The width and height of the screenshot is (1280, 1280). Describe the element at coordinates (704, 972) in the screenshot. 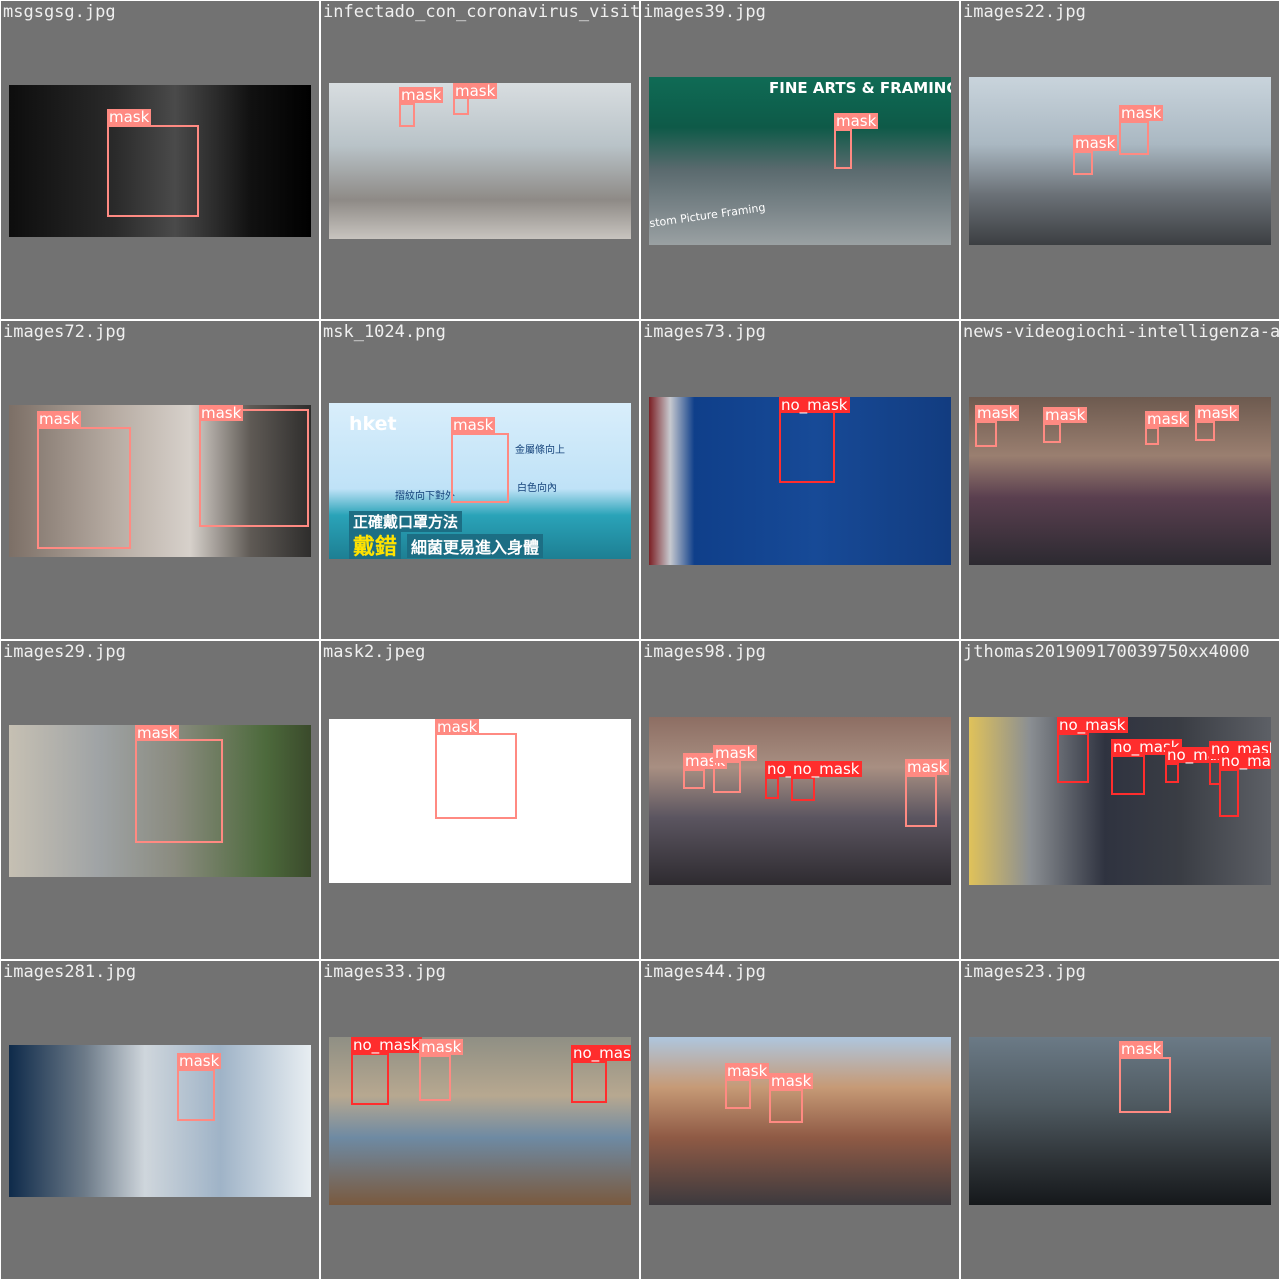

I see `tile-filename: images44.jpg` at that location.